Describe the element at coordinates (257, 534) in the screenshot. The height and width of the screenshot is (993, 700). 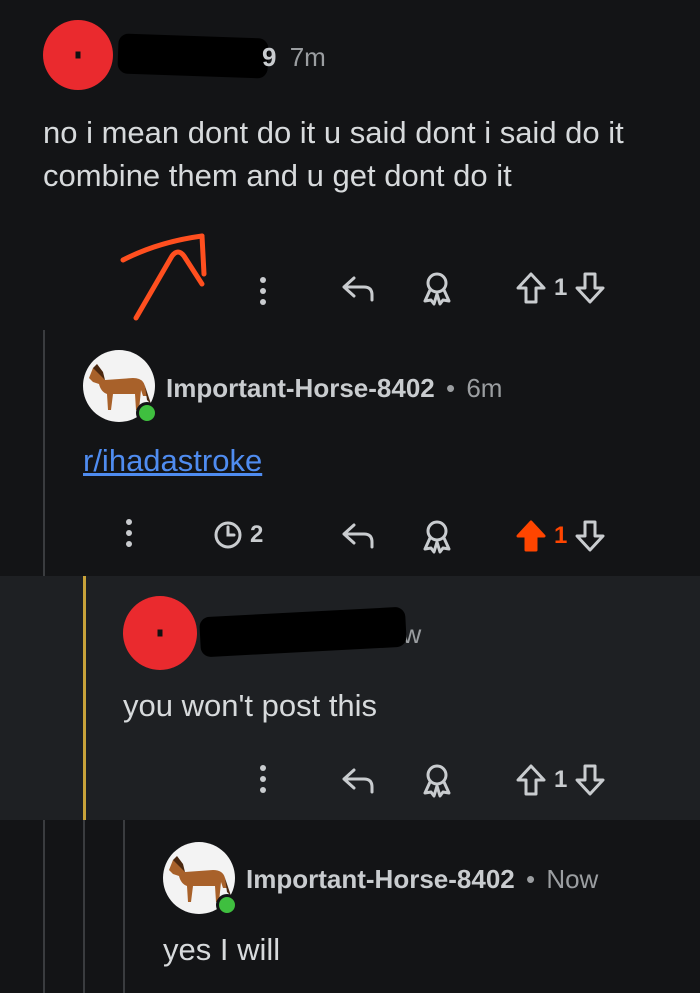
I see `award-count: 2` at that location.